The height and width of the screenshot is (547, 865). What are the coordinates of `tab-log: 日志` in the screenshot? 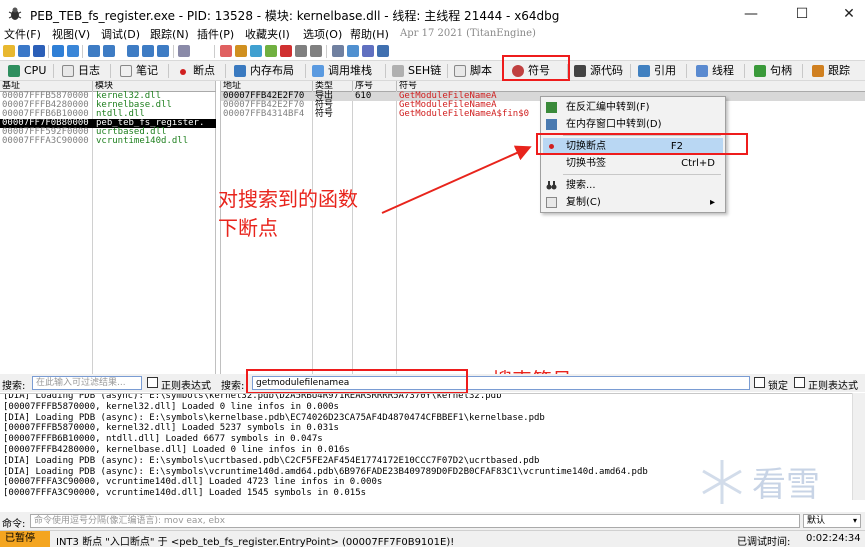 It's located at (79, 71).